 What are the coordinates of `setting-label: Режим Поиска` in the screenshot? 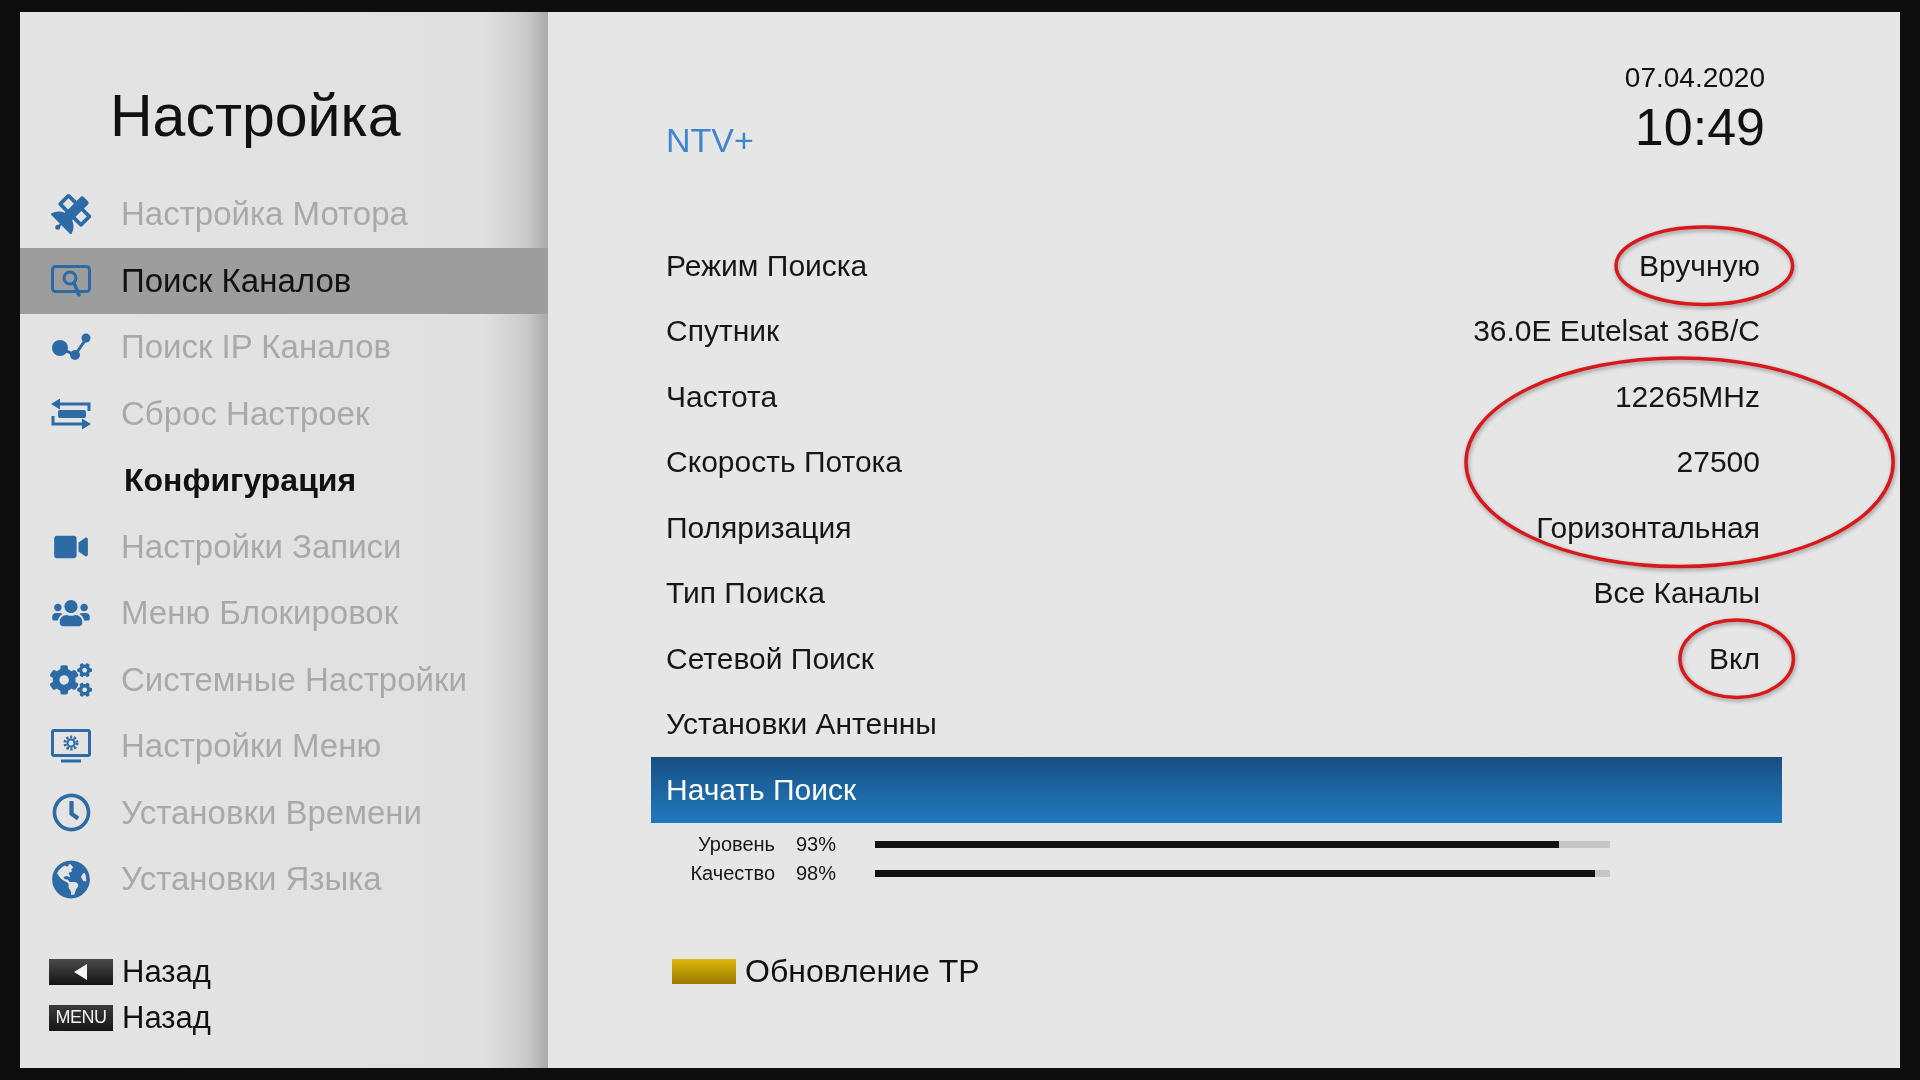 It's located at (767, 265).